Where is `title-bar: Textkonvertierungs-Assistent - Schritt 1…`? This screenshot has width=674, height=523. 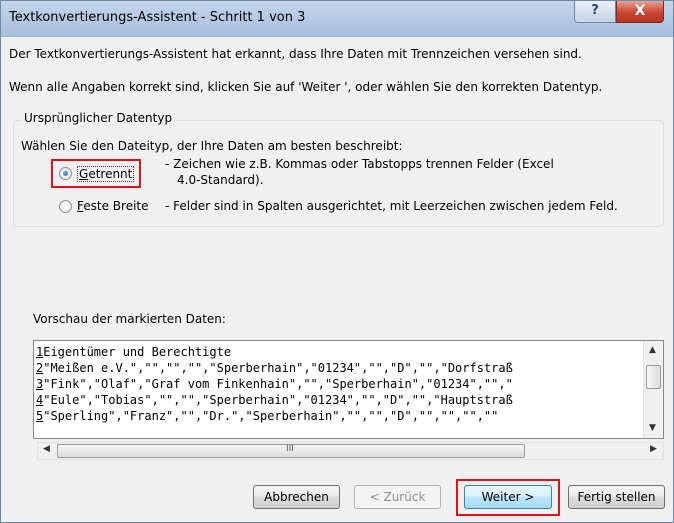
title-bar: Textkonvertierungs-Assistent - Schritt 1… is located at coordinates (337, 19).